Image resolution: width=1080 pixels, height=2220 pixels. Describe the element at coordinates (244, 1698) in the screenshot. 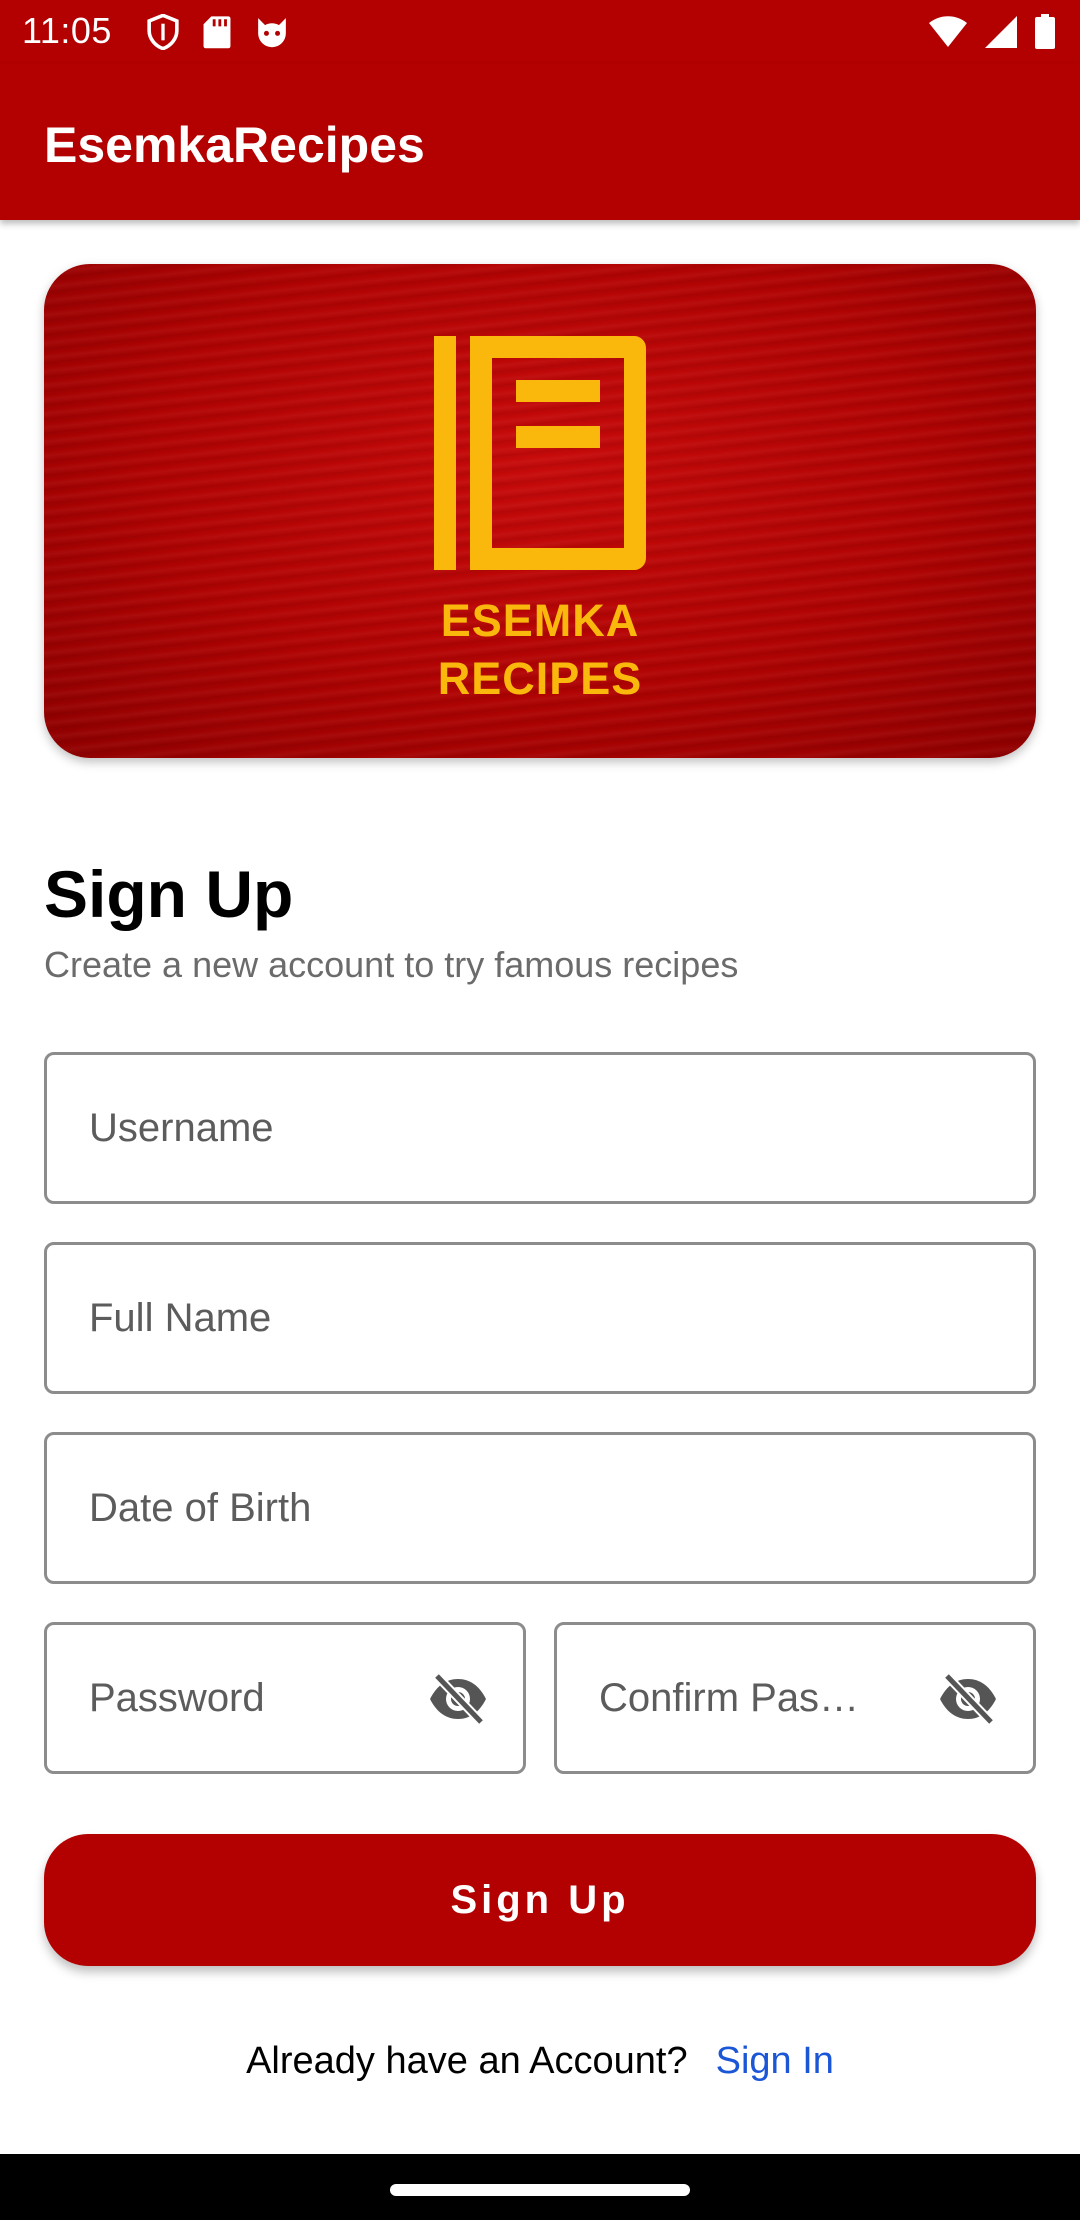

I see `password-input` at that location.